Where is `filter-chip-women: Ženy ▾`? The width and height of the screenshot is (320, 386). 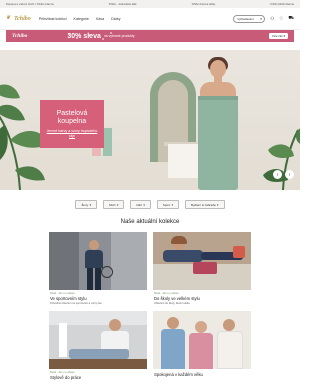 filter-chip-women: Ženy ▾ is located at coordinates (86, 204).